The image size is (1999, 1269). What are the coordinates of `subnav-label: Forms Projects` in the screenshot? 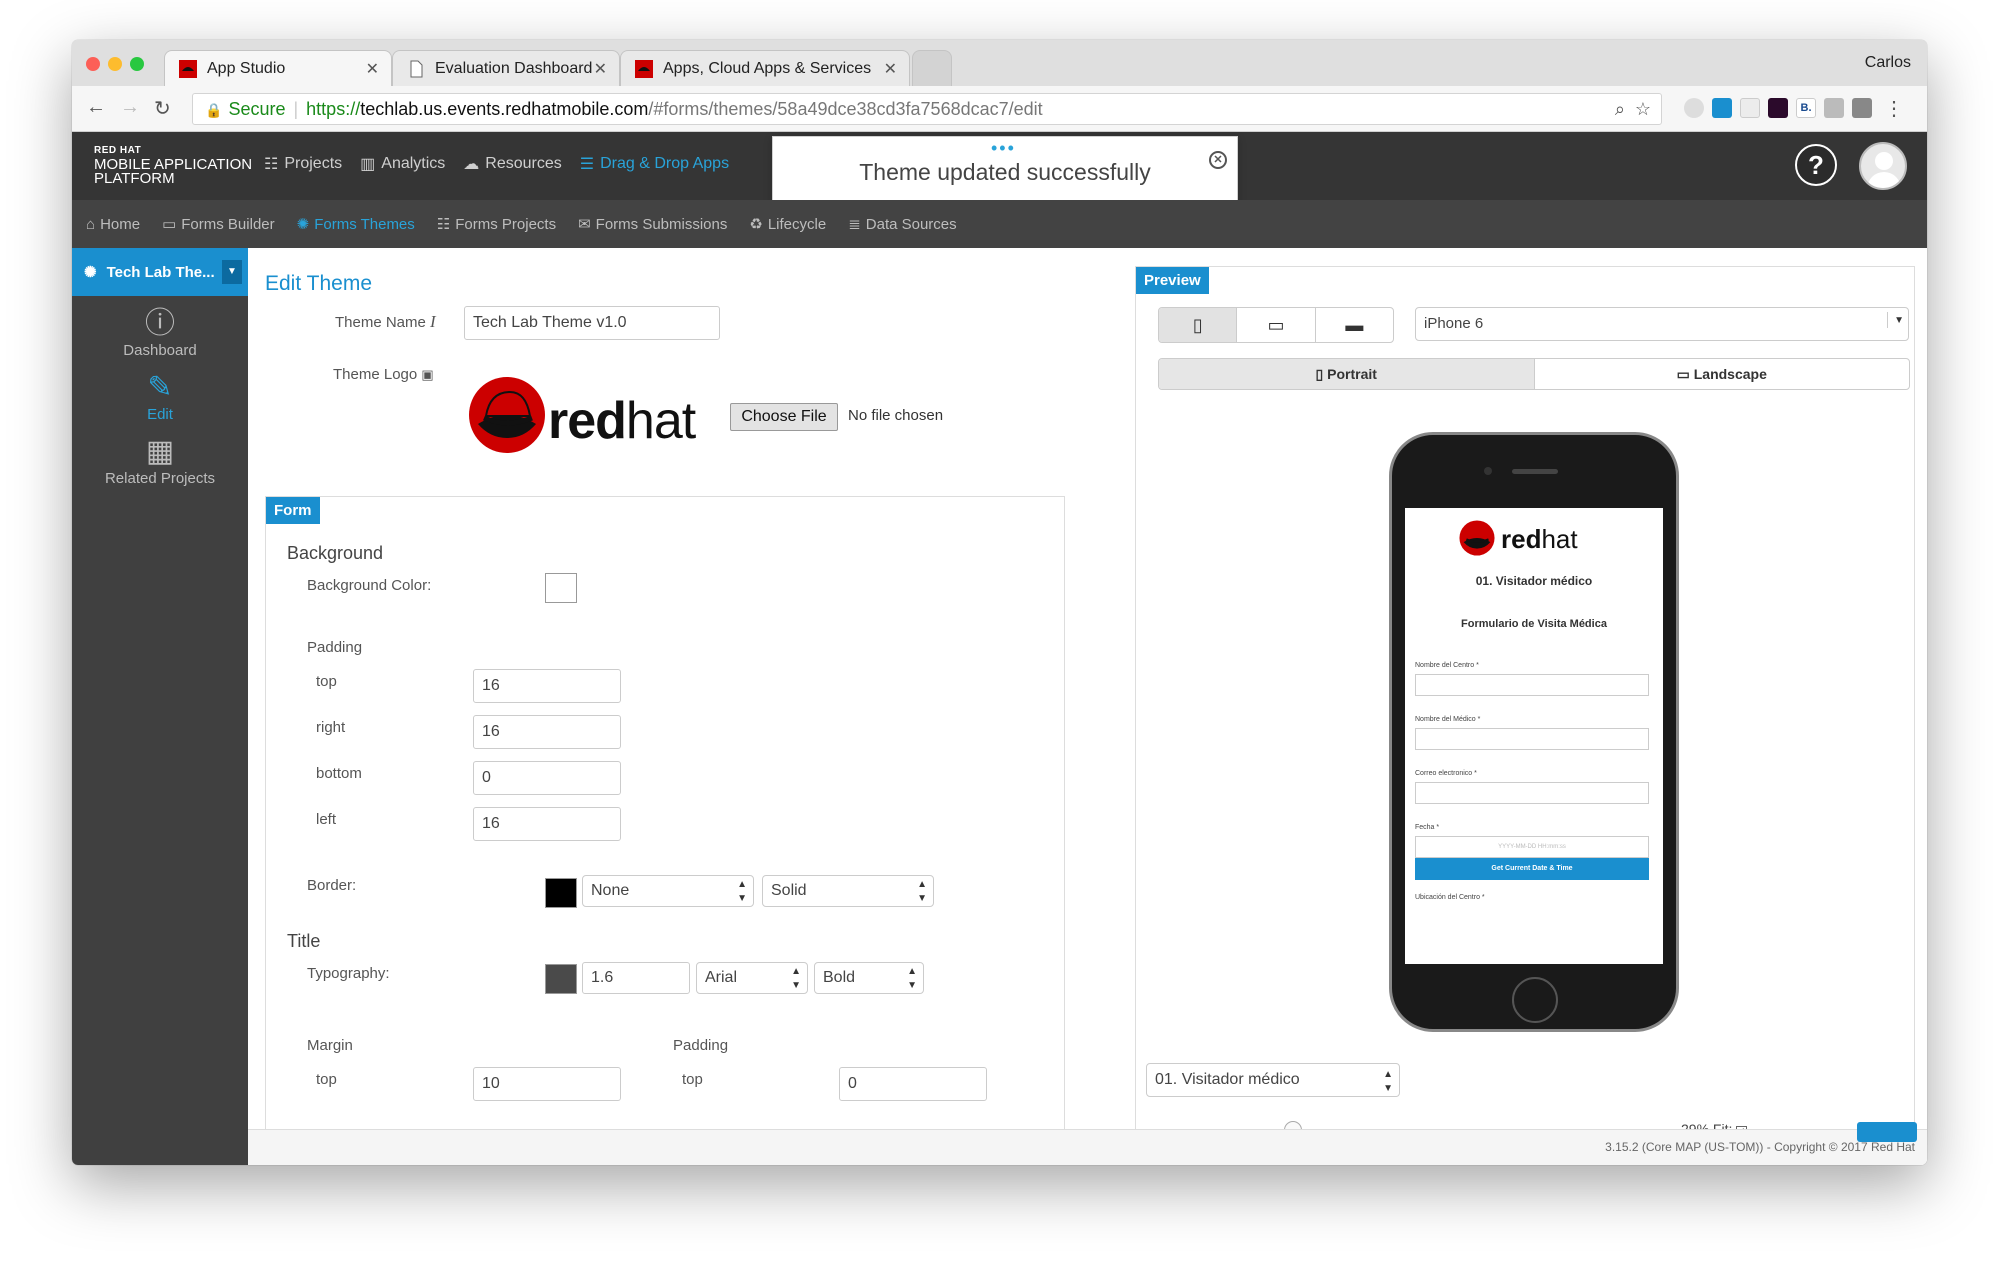 It's located at (506, 224).